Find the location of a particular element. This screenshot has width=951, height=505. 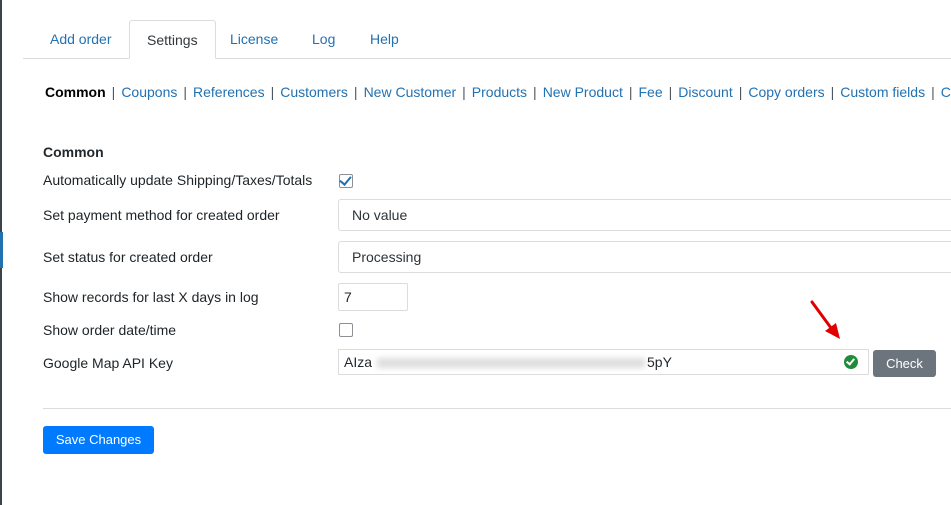

tab-help: Help is located at coordinates (384, 38).